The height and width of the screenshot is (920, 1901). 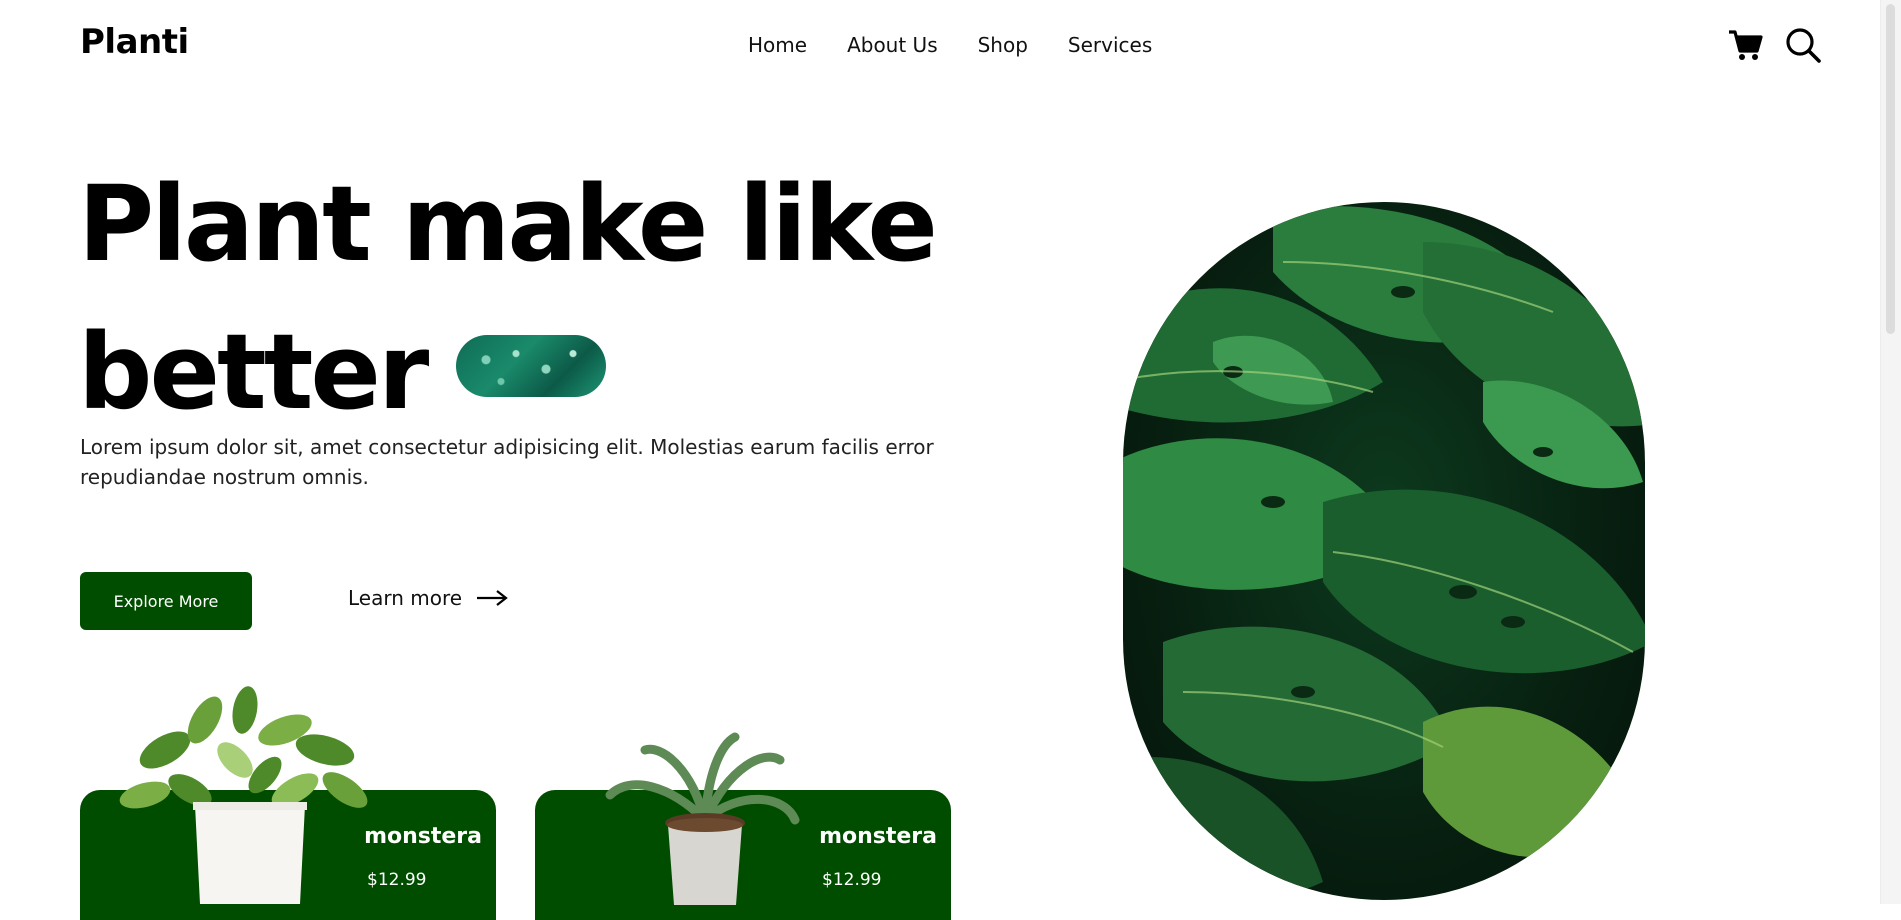 I want to click on nav-shop: Shop, so click(x=1003, y=45).